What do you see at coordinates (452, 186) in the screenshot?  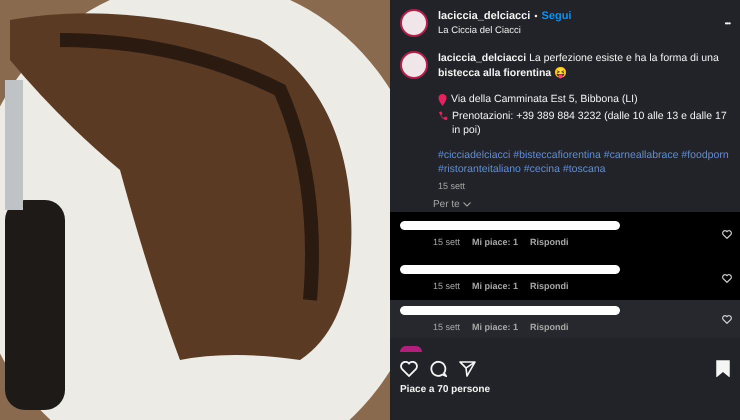 I see `post-time: 15 sett` at bounding box center [452, 186].